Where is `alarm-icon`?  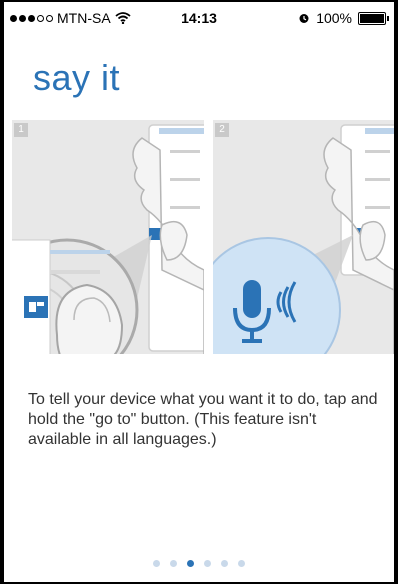
alarm-icon is located at coordinates (304, 18).